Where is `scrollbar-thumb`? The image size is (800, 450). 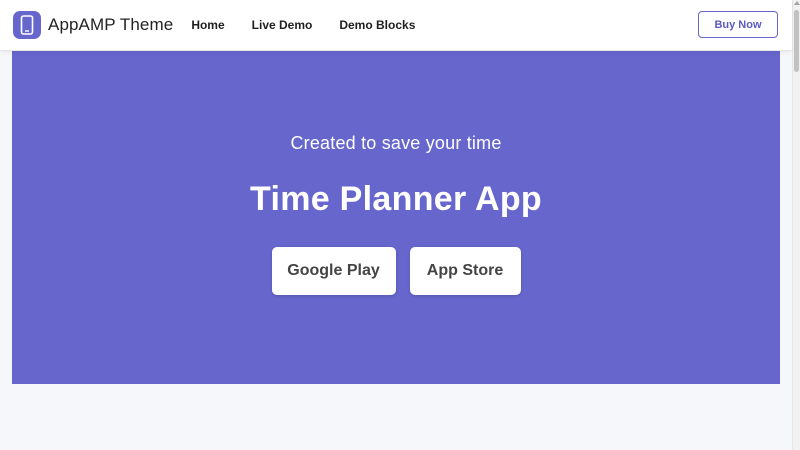 scrollbar-thumb is located at coordinates (796, 41).